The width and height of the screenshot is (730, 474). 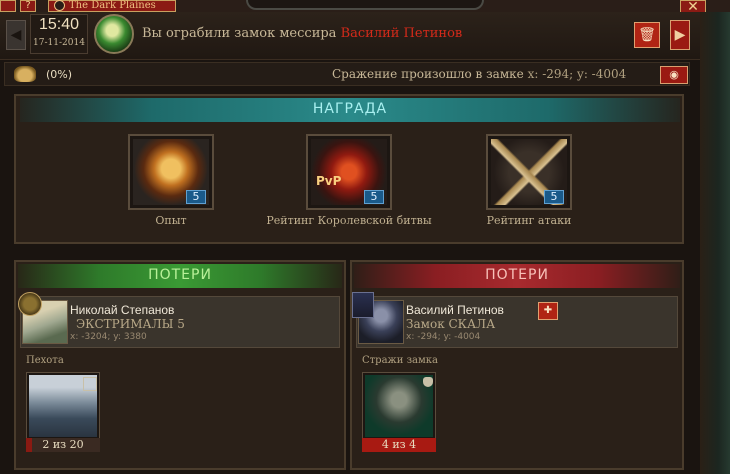 I want to click on trash-icon: 🗑, so click(x=647, y=35).